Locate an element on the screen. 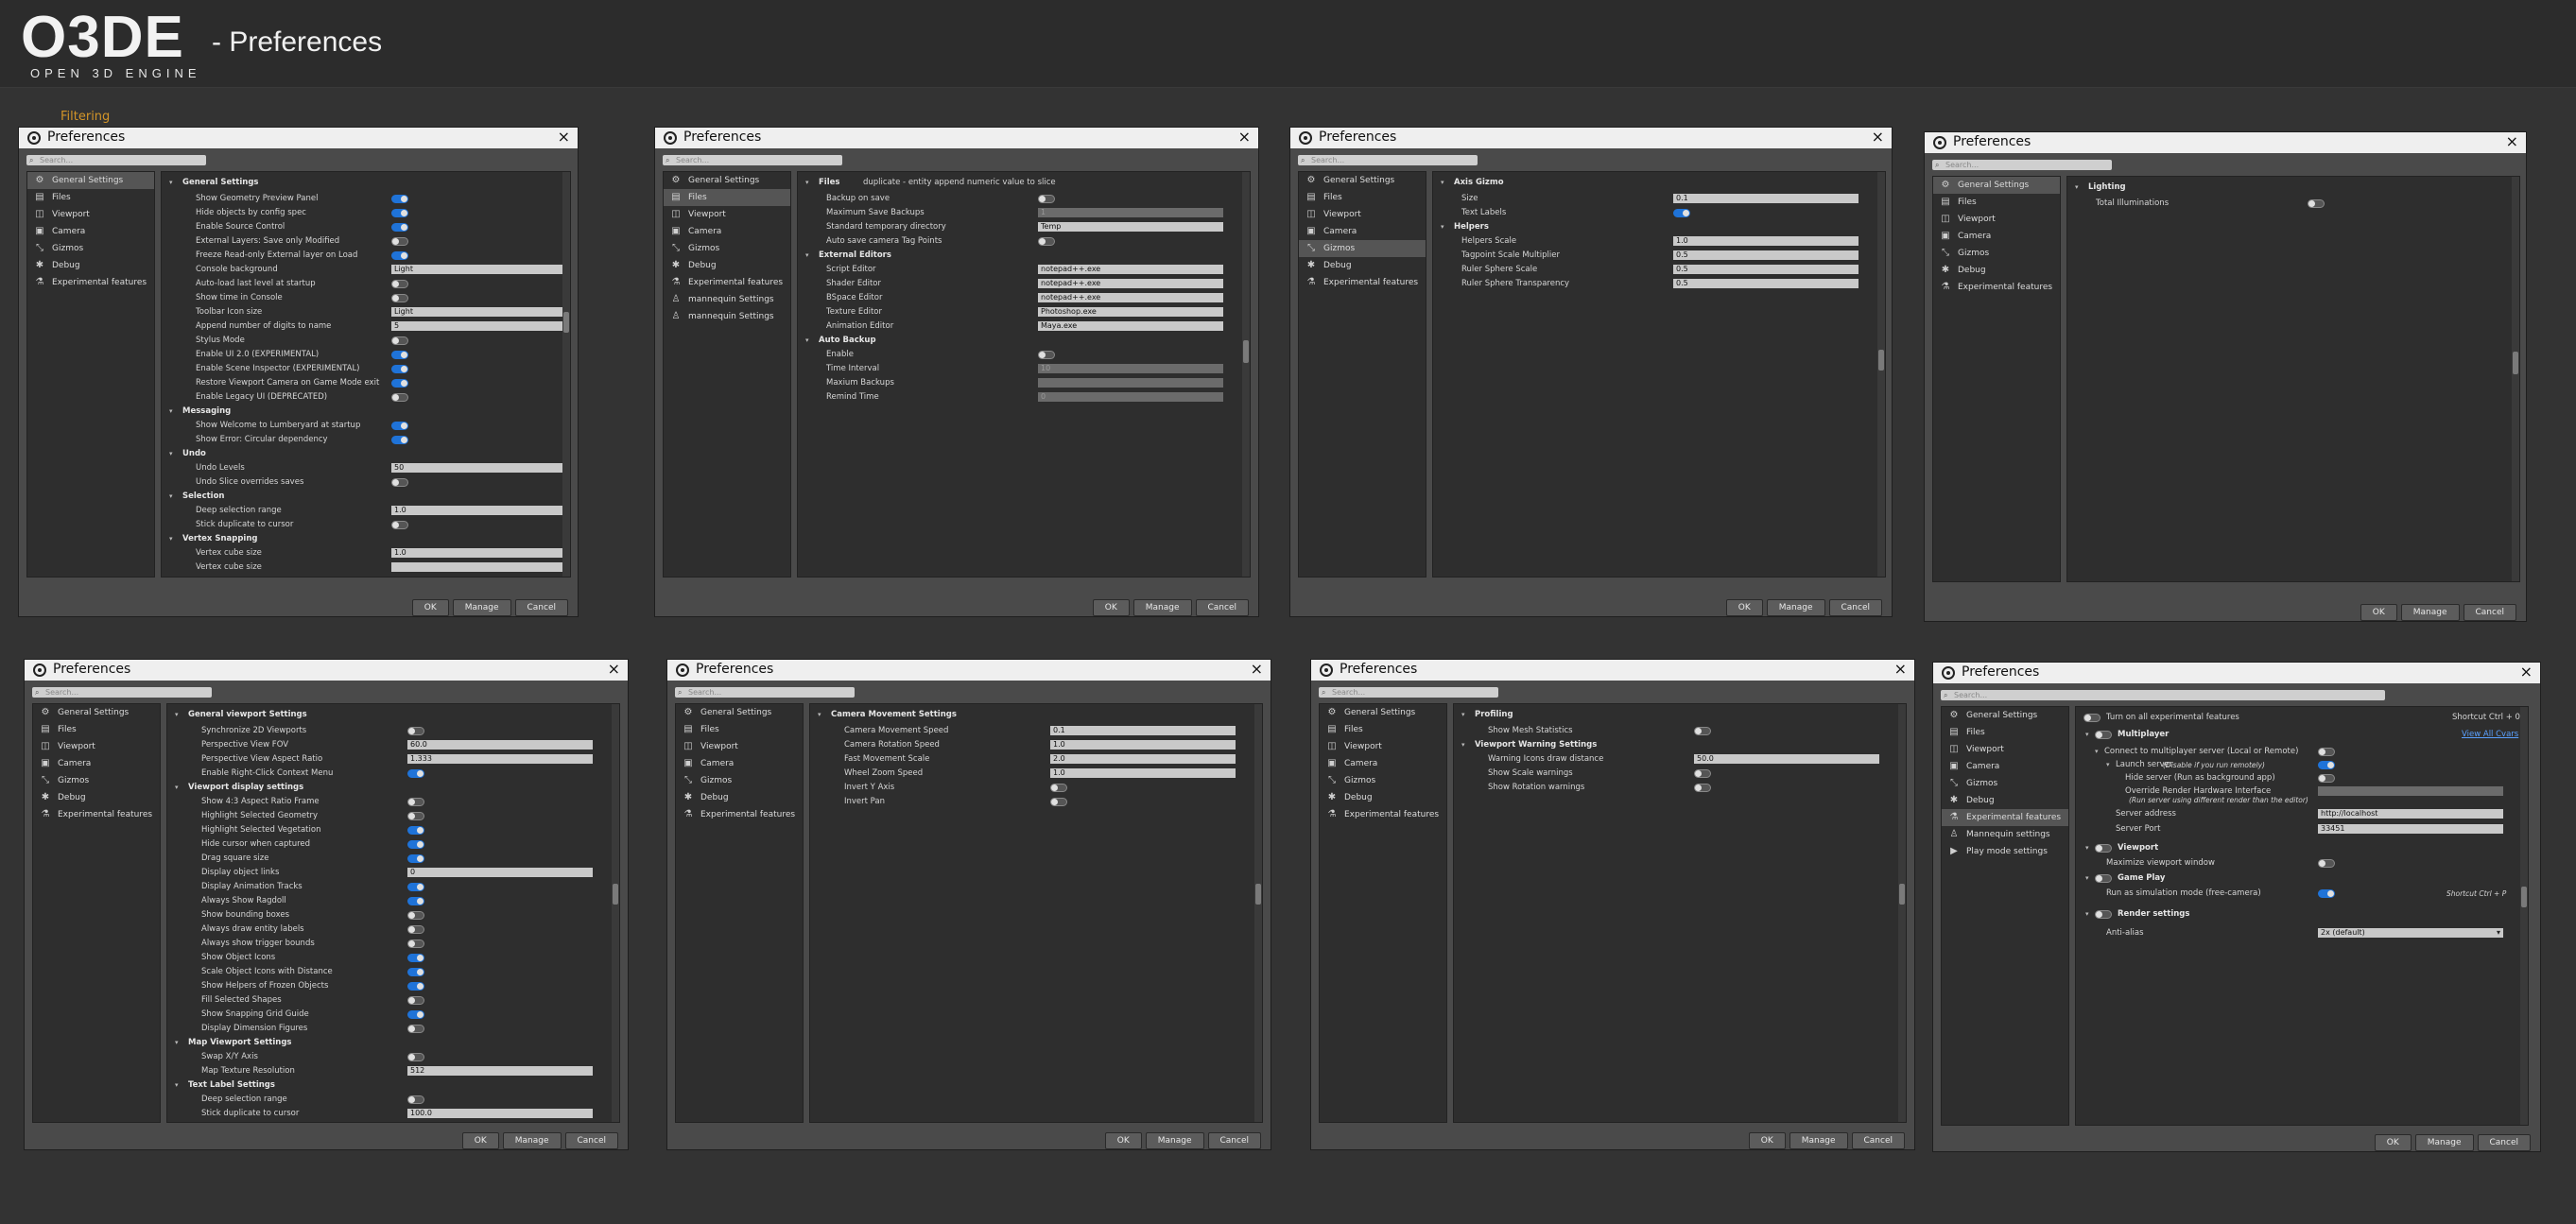 This screenshot has width=2576, height=1224. setting-field: 0.5 is located at coordinates (1766, 270).